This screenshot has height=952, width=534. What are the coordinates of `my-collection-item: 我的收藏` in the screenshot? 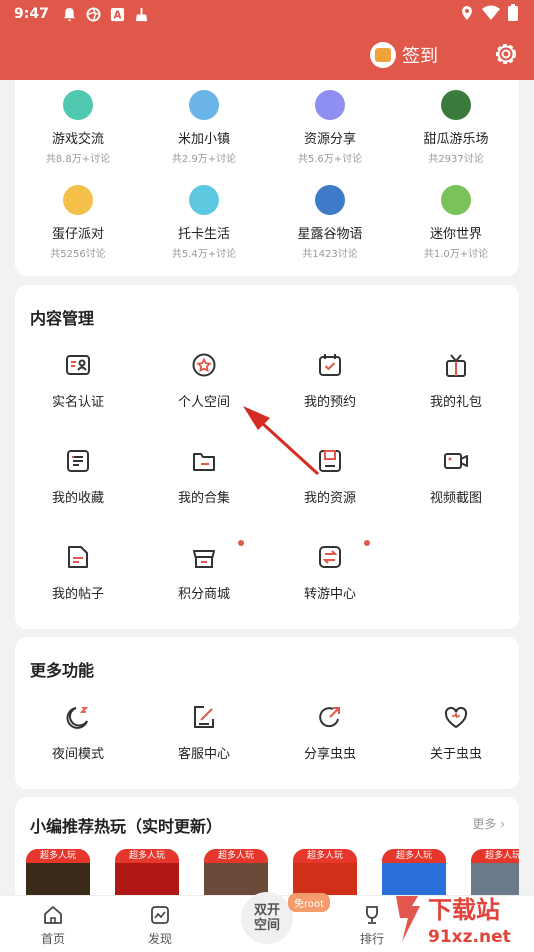 It's located at (78, 476).